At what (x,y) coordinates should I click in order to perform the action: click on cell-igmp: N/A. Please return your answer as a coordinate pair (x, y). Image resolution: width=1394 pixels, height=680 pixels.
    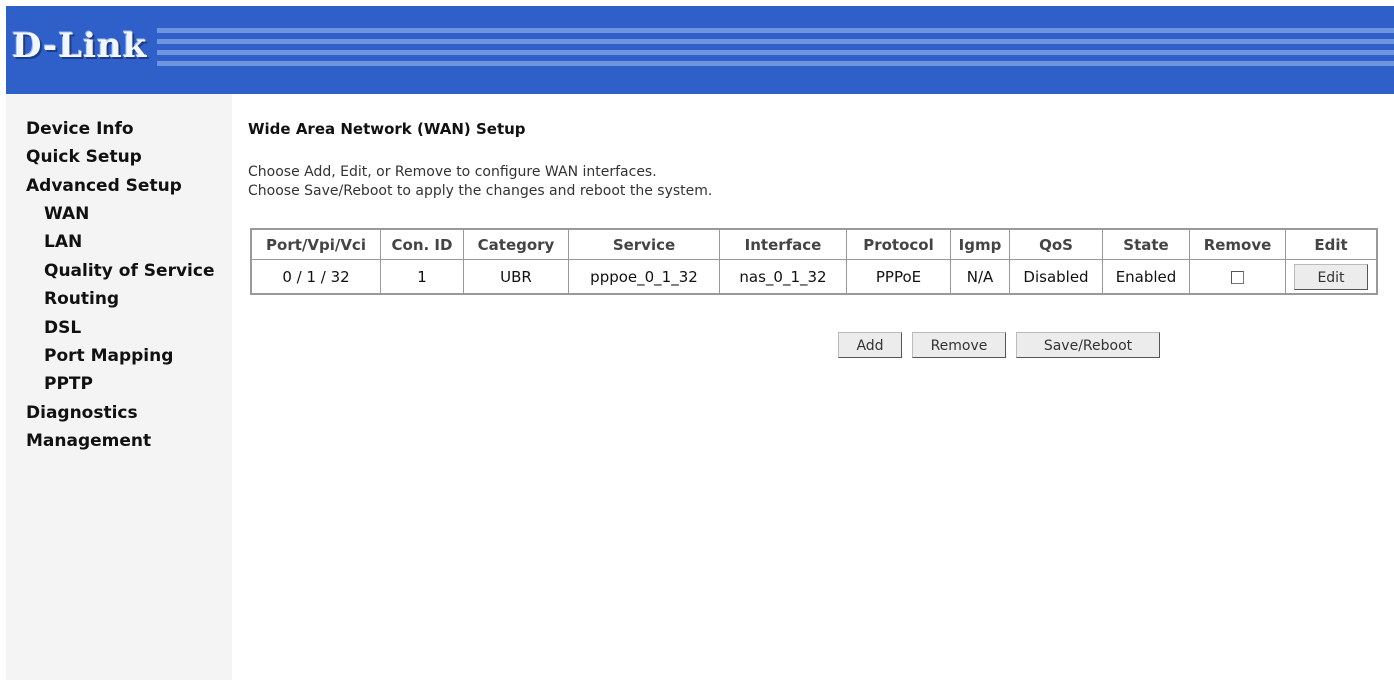
    Looking at the image, I should click on (980, 277).